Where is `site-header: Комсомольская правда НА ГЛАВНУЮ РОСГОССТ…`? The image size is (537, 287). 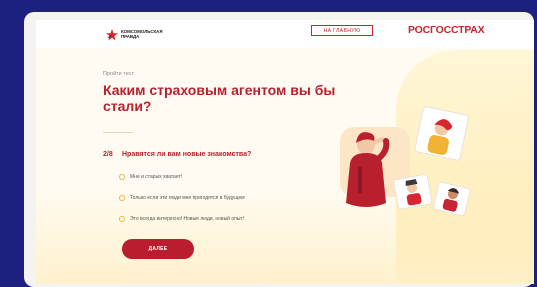 site-header: Комсомольская правда НА ГЛАВНУЮ РОСГОССТ… is located at coordinates (285, 34).